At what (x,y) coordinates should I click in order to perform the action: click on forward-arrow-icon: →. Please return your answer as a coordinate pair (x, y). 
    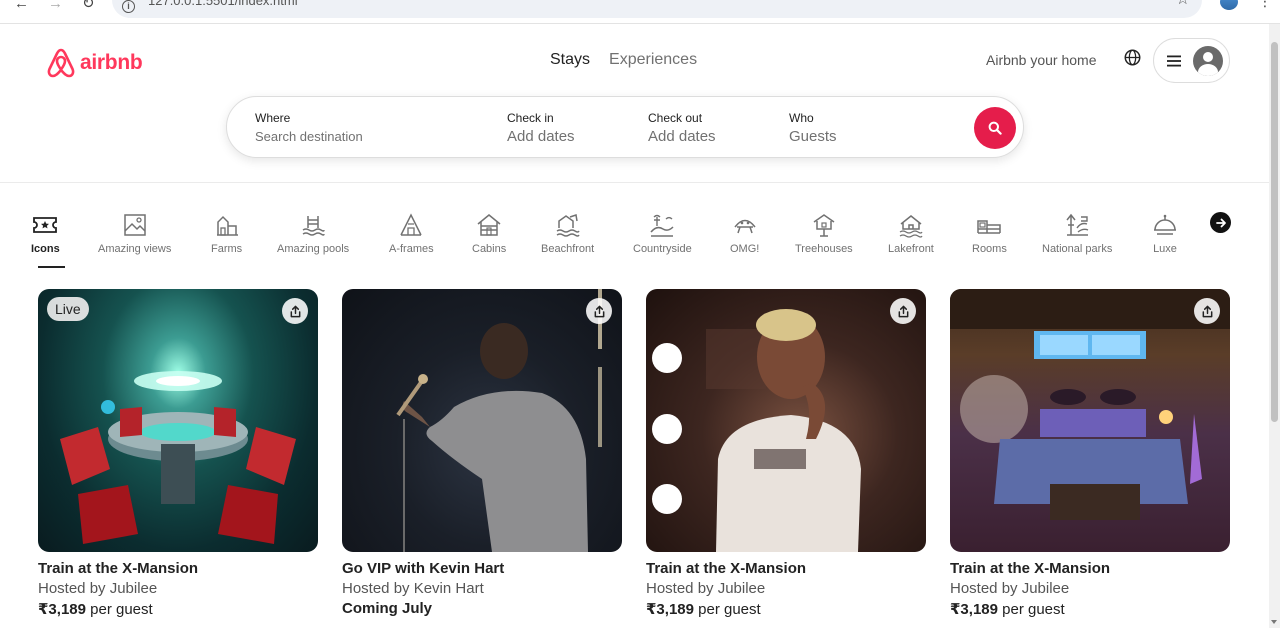
    Looking at the image, I should click on (55, 6).